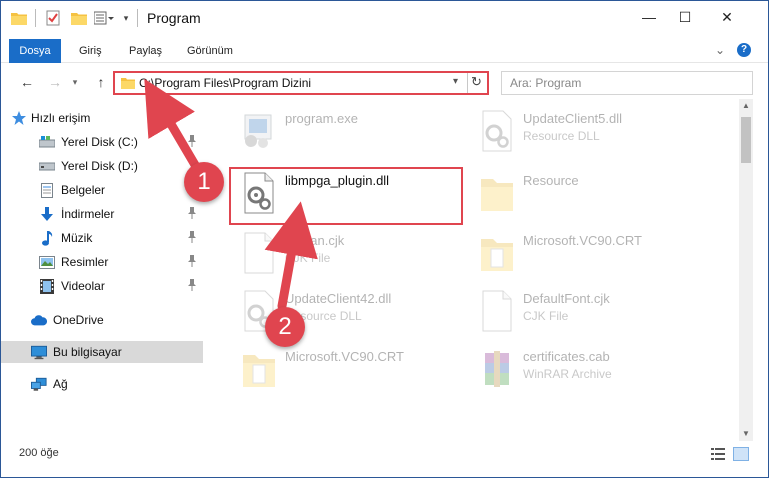 This screenshot has width=769, height=478. I want to click on address-path: C:\Program Files\Program Dizini, so click(225, 83).